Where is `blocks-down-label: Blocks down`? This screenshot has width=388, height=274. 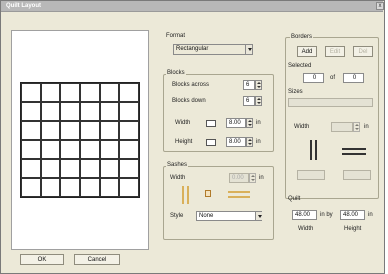 blocks-down-label: Blocks down is located at coordinates (189, 101).